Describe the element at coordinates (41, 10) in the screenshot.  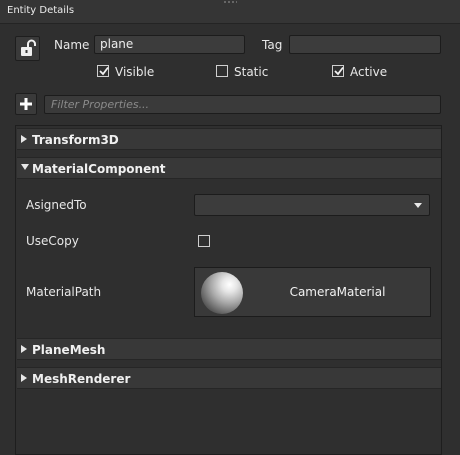
I see `panel-title: Entity Details` at that location.